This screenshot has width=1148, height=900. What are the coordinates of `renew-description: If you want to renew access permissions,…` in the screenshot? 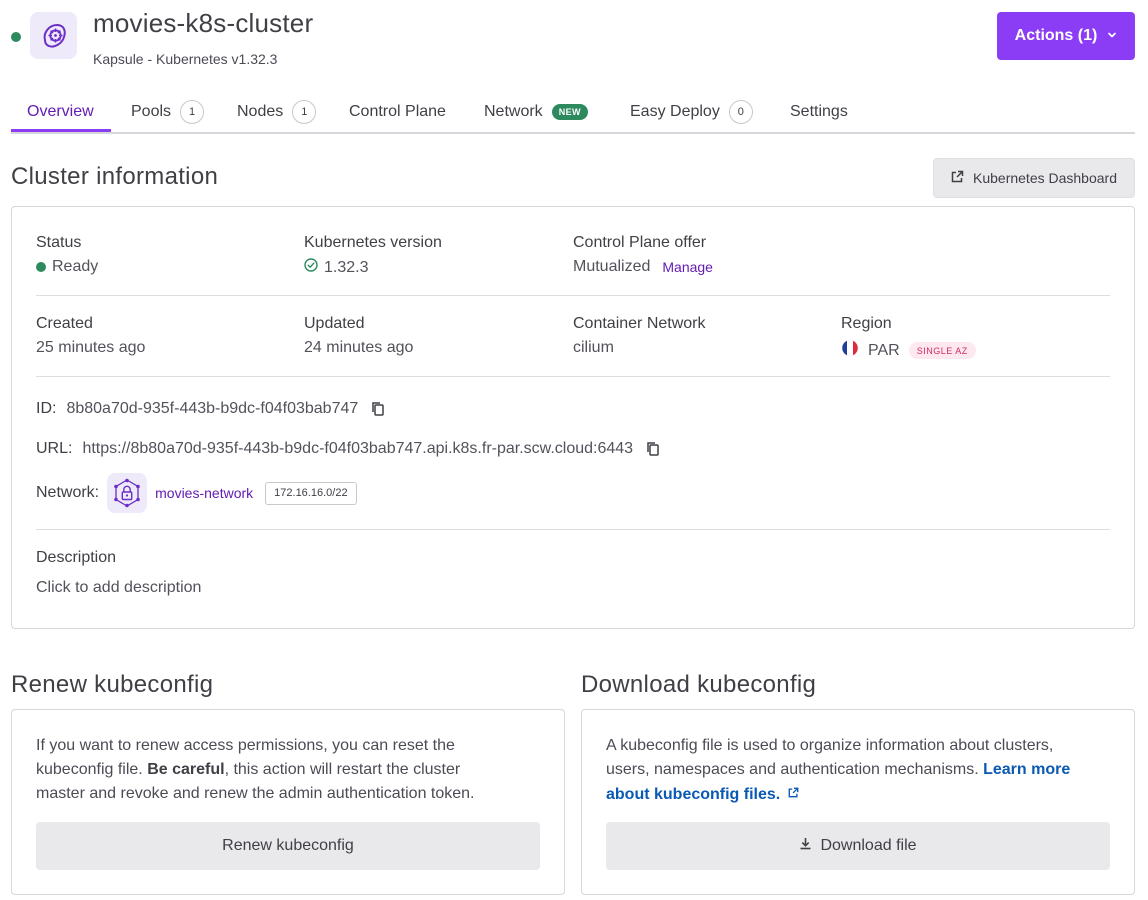 It's located at (291, 770).